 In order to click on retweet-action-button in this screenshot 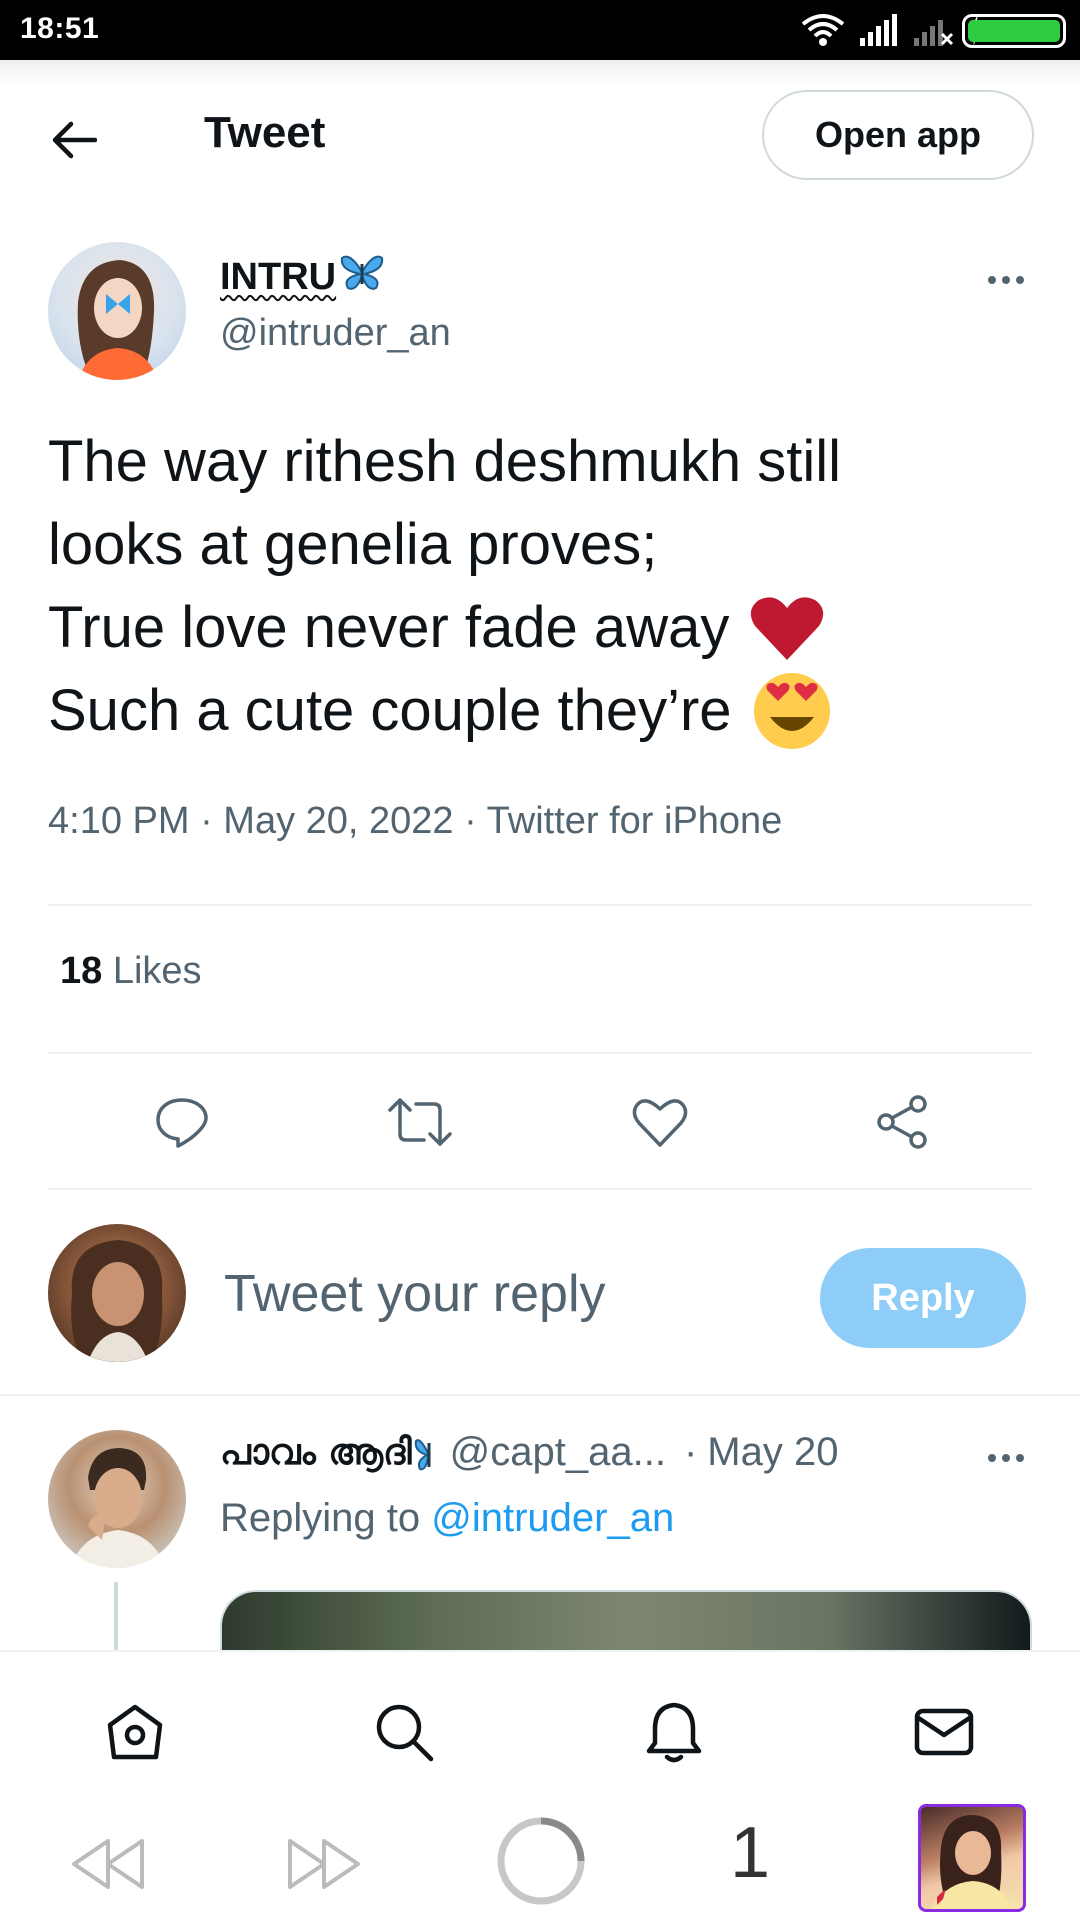, I will do `click(420, 1122)`.